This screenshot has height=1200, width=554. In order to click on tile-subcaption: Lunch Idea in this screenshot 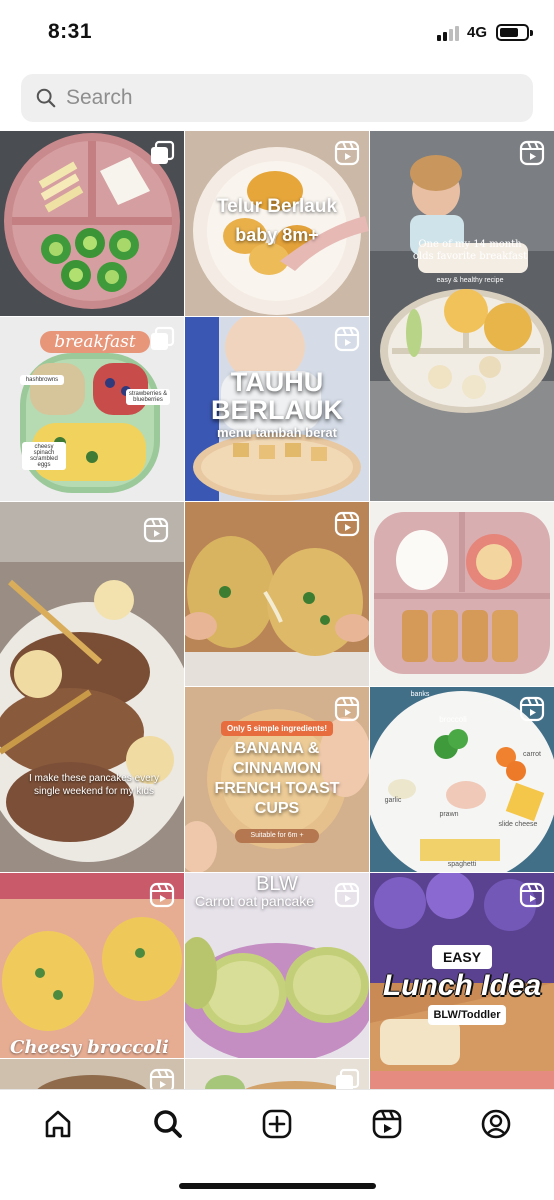, I will do `click(462, 985)`.